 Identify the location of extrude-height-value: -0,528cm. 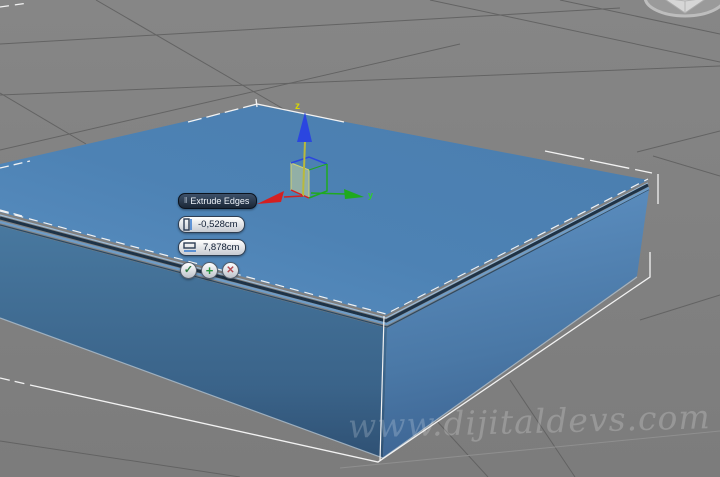
(217, 224).